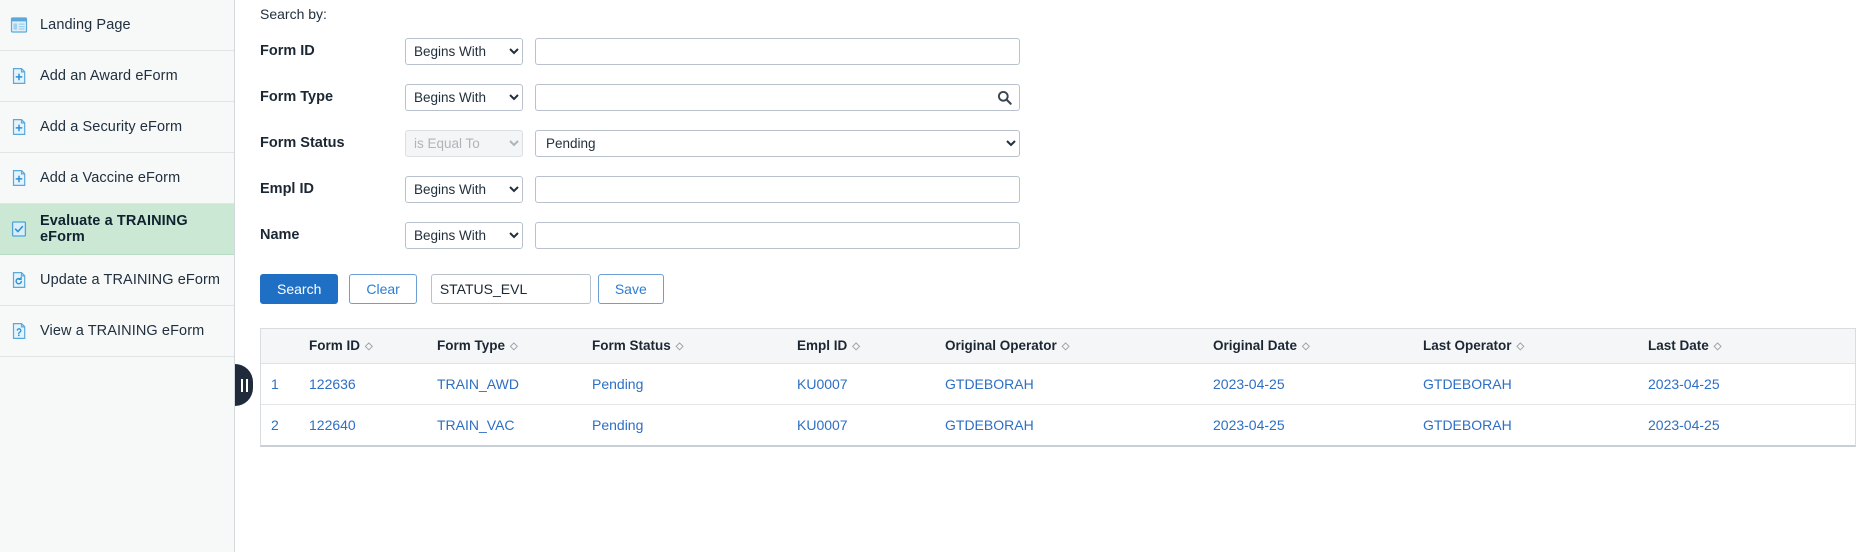 This screenshot has width=1857, height=552. I want to click on name-input, so click(777, 235).